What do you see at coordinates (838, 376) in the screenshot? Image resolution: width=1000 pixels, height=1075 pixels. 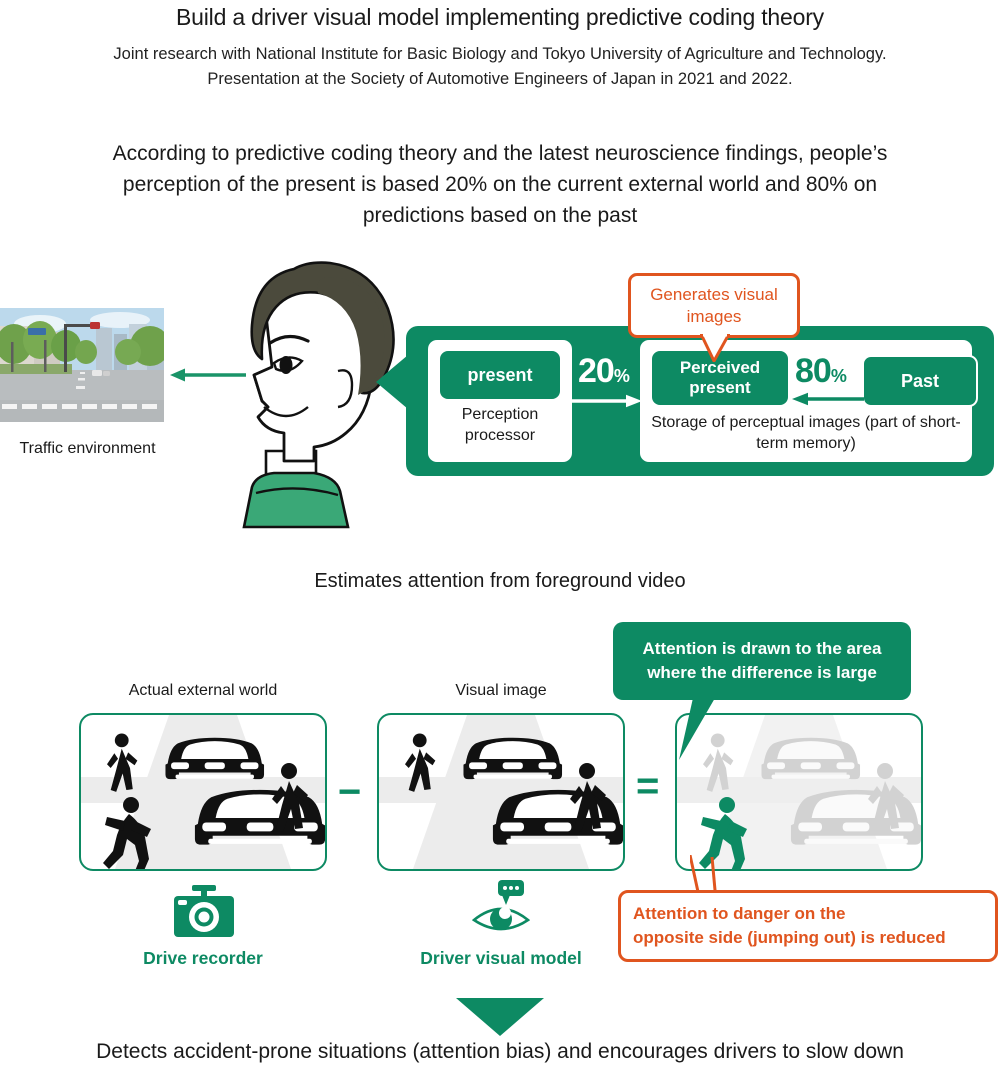 I see `percent-past-symbol: %` at bounding box center [838, 376].